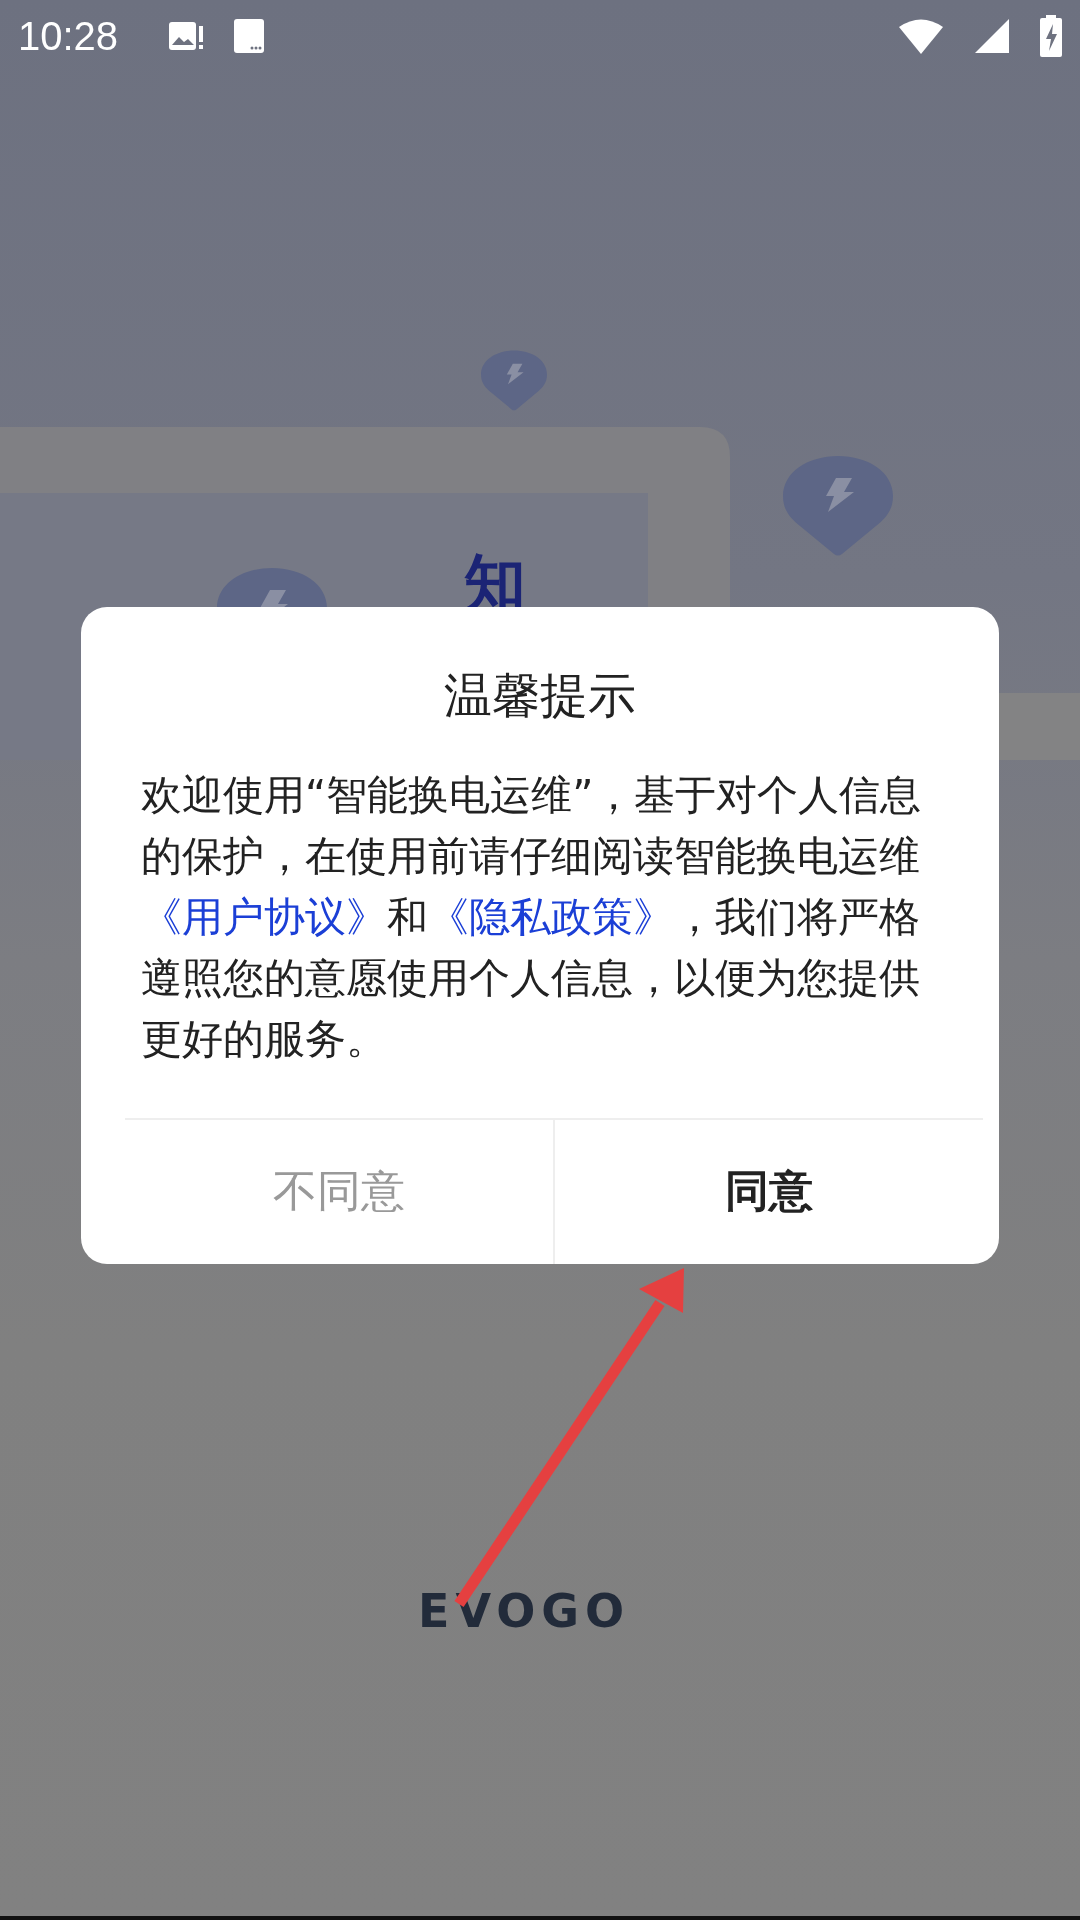 The height and width of the screenshot is (1920, 1080). Describe the element at coordinates (264, 916) in the screenshot. I see `policy-link: 《用户协议》` at that location.